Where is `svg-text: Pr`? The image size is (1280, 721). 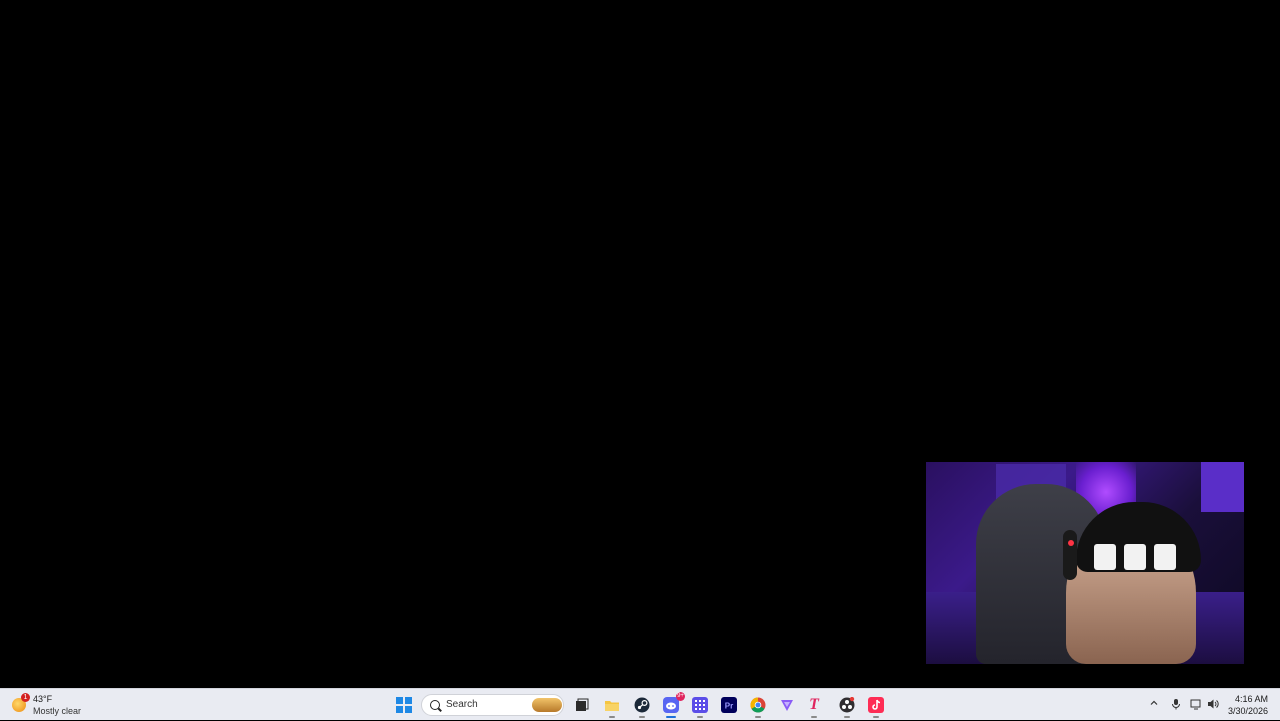 svg-text: Pr is located at coordinates (729, 706).